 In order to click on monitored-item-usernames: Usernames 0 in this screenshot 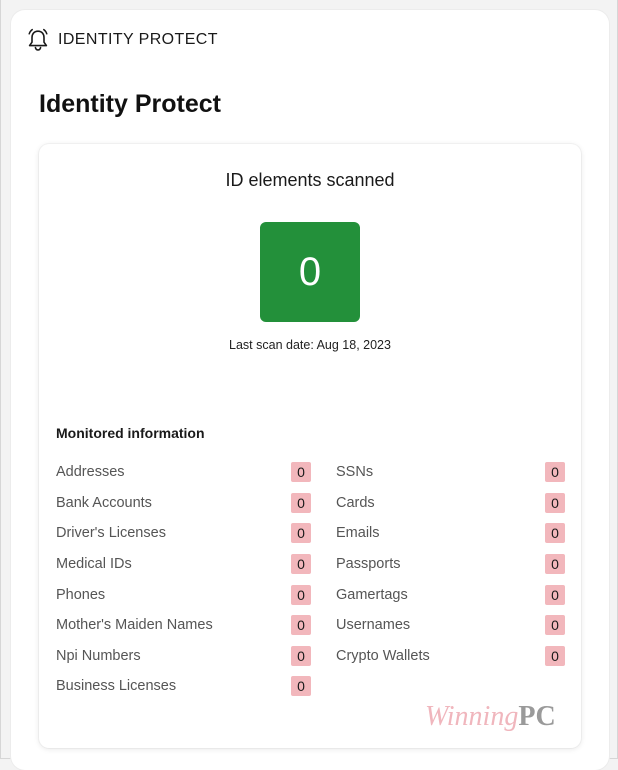, I will do `click(450, 625)`.